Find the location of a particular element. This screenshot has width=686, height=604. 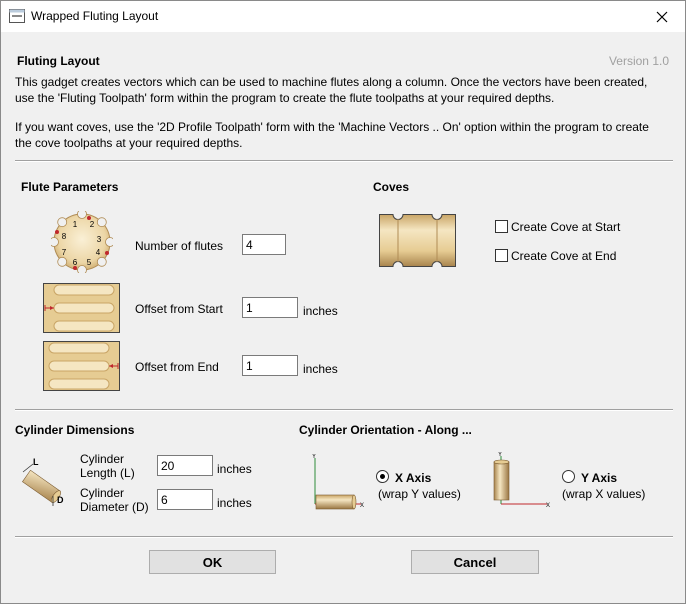

cove-end-label: Create Cove at End is located at coordinates (564, 256).